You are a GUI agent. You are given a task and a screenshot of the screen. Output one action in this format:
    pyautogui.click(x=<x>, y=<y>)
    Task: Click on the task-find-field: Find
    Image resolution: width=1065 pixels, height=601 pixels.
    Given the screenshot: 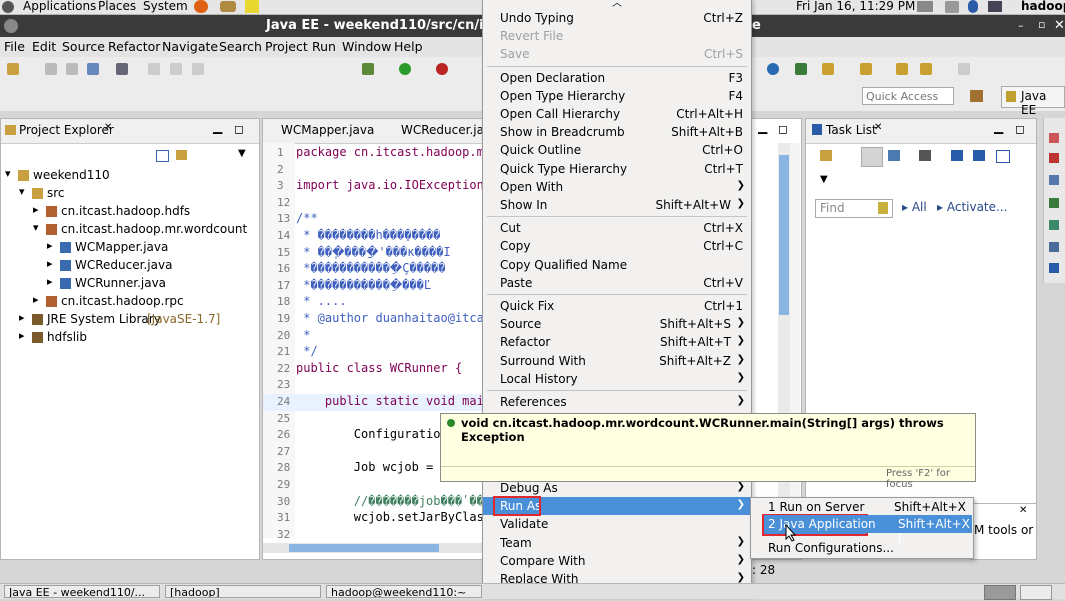 What is the action you would take?
    pyautogui.click(x=854, y=208)
    